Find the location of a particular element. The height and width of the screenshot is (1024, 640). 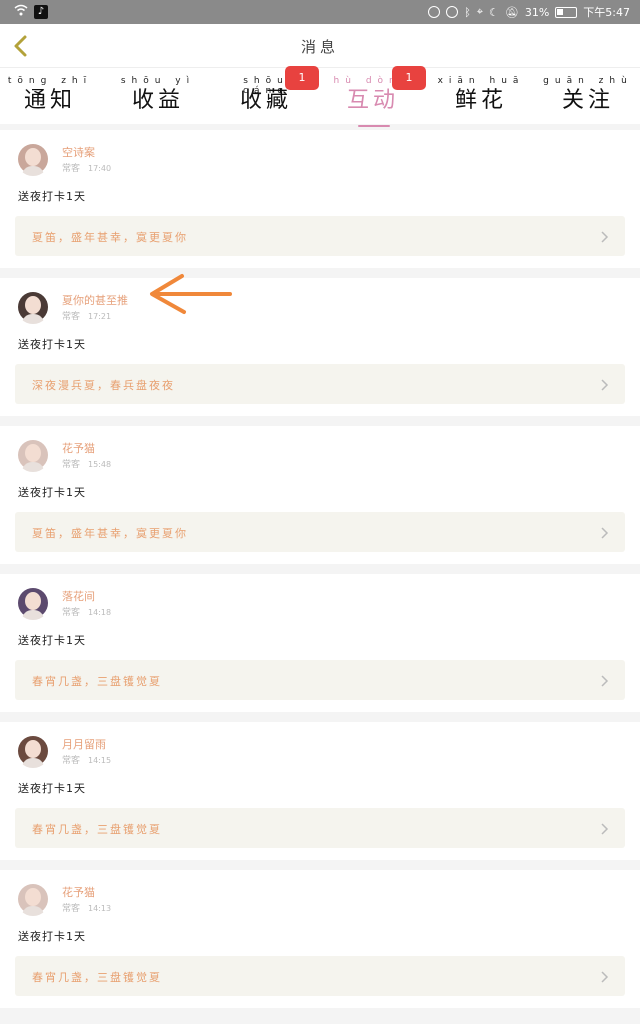

username: 夏你的甚至推 is located at coordinates (95, 300).